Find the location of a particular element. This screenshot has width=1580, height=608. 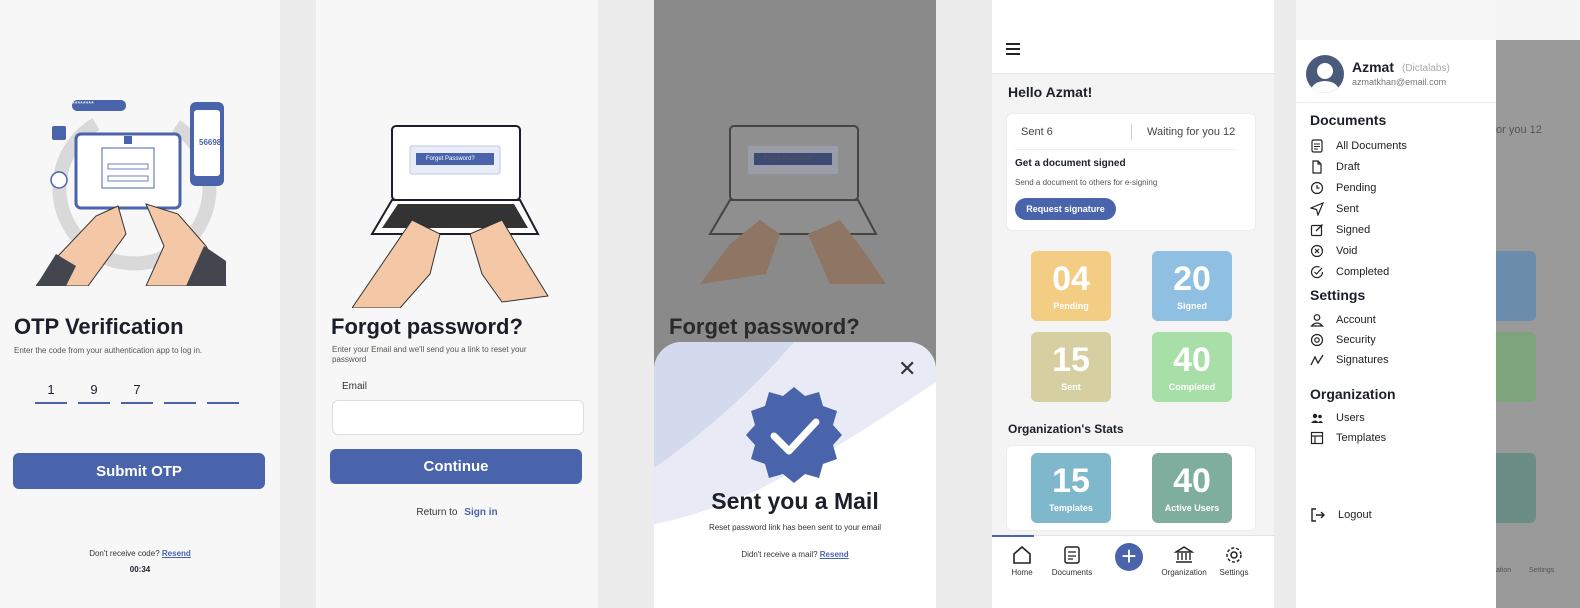

document-list-icon is located at coordinates (1317, 146).